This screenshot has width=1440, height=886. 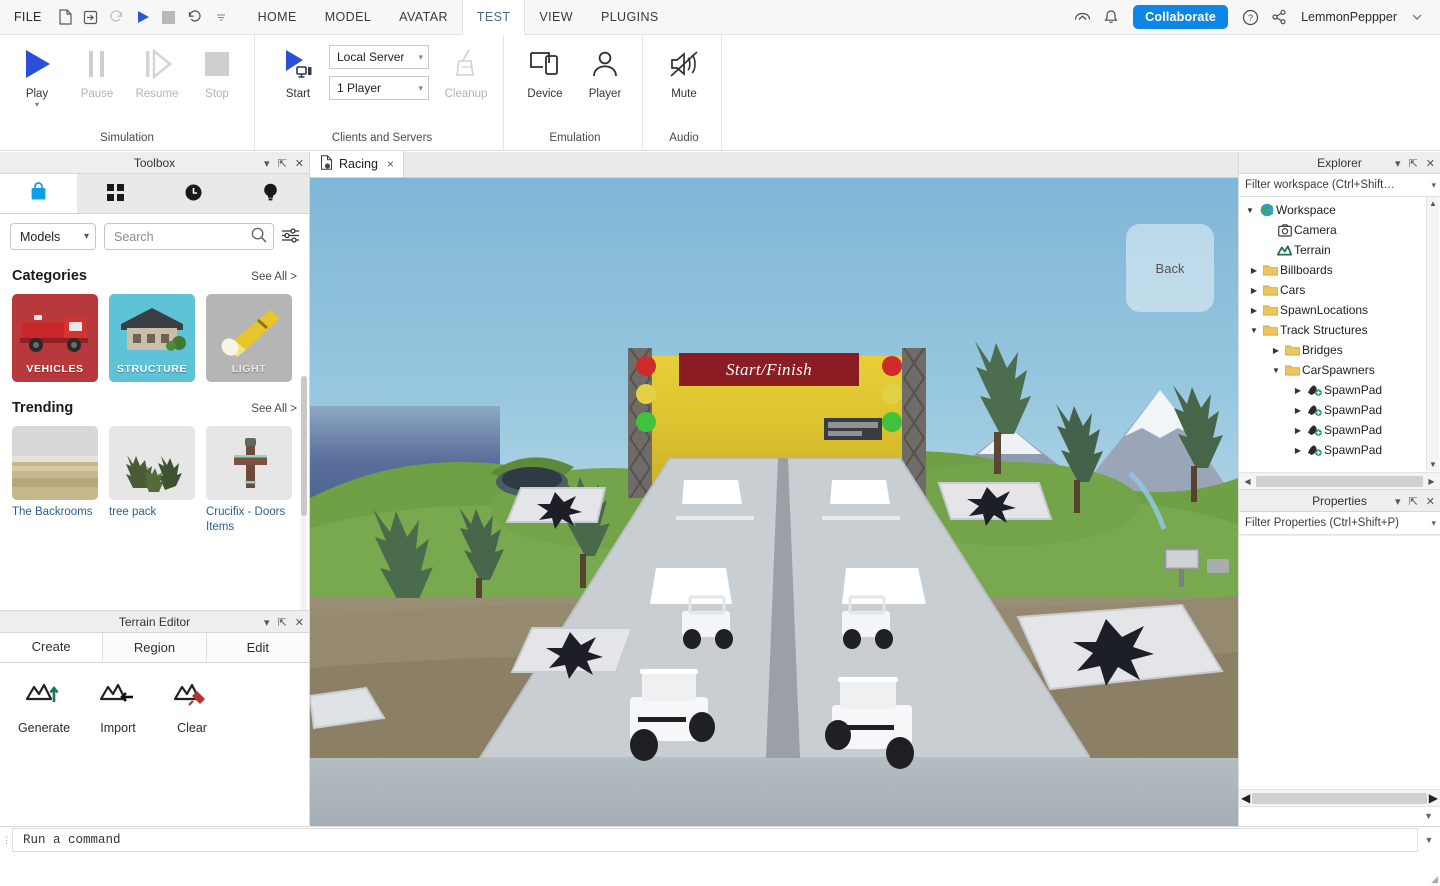 I want to click on properties-overflow-caret-icon: ▼, so click(x=1428, y=816).